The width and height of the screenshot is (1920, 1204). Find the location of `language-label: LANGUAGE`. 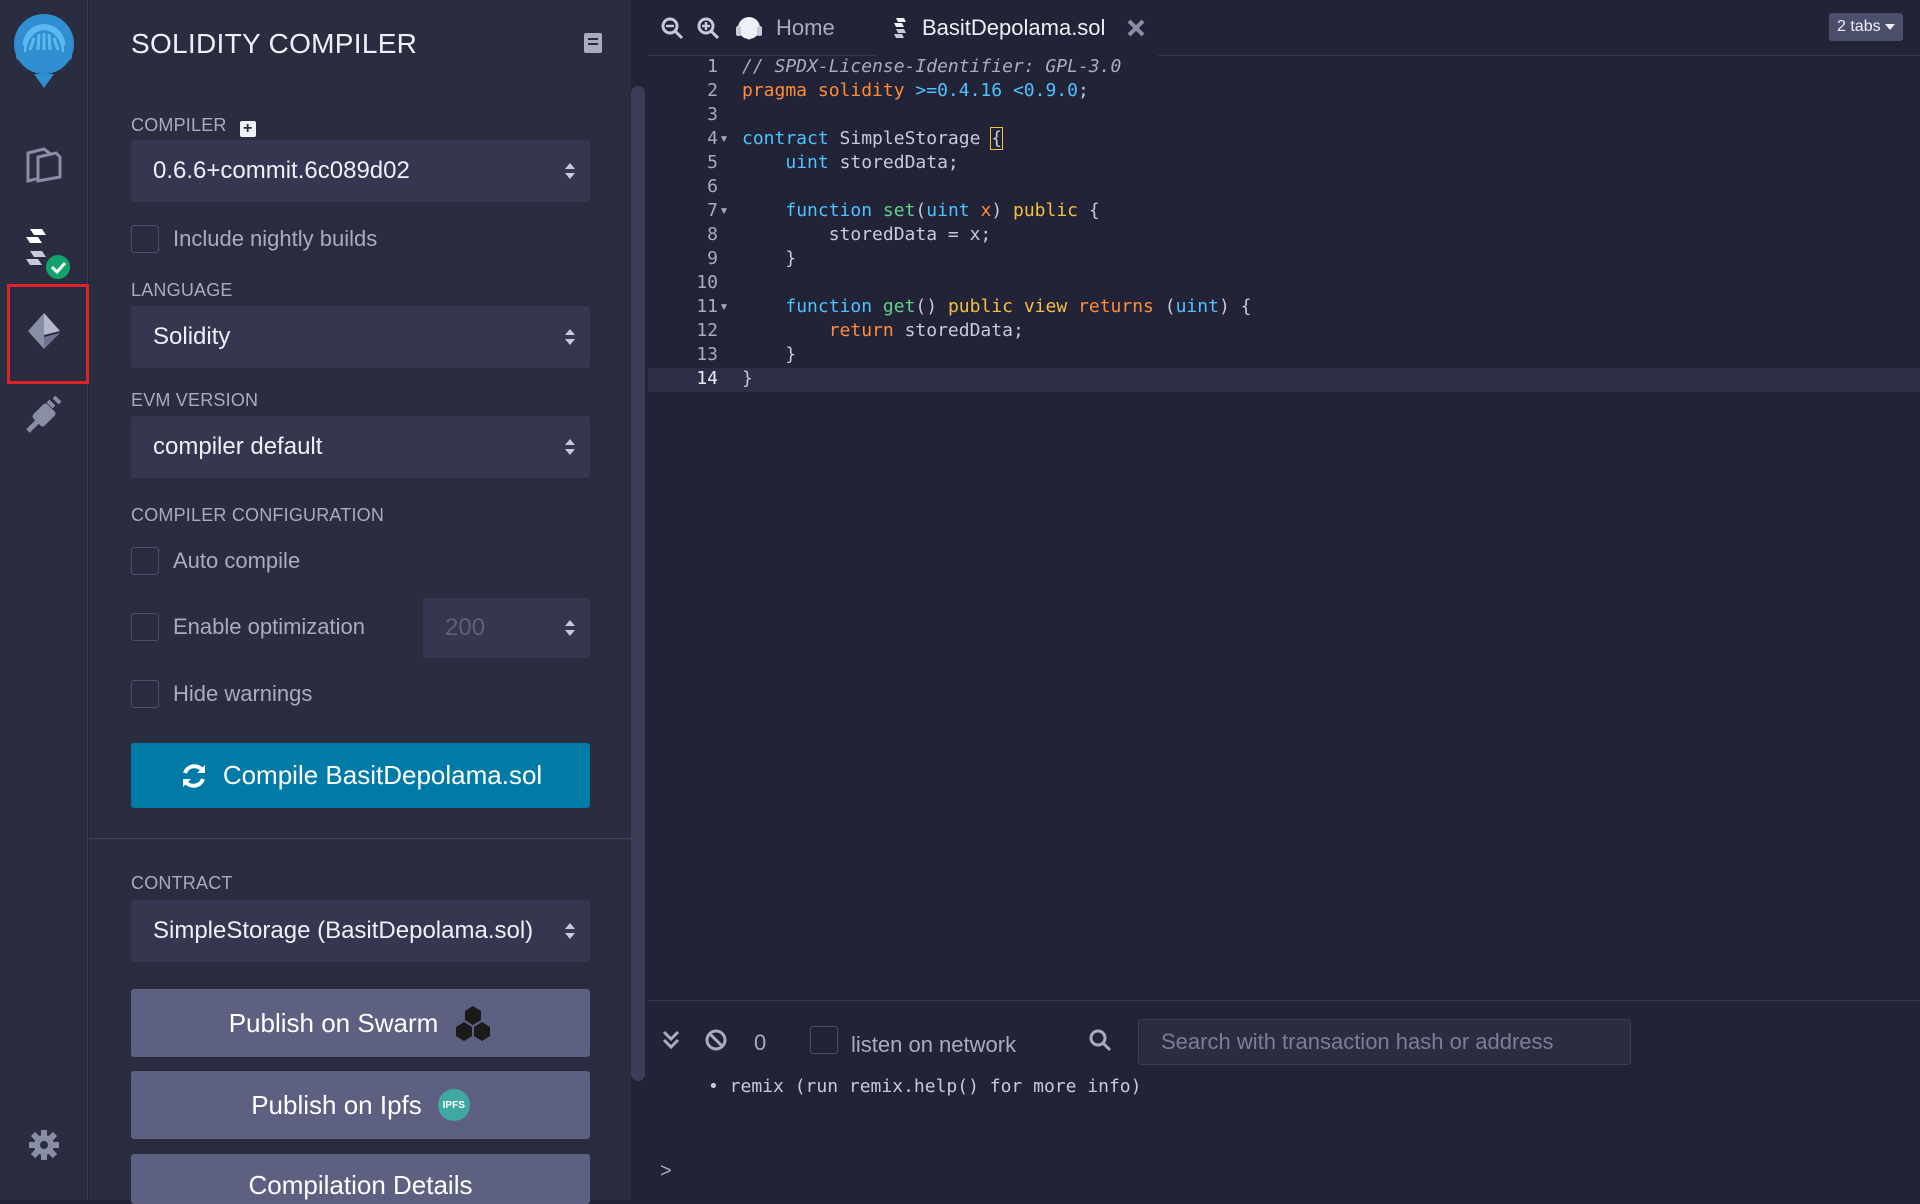

language-label: LANGUAGE is located at coordinates (182, 290).